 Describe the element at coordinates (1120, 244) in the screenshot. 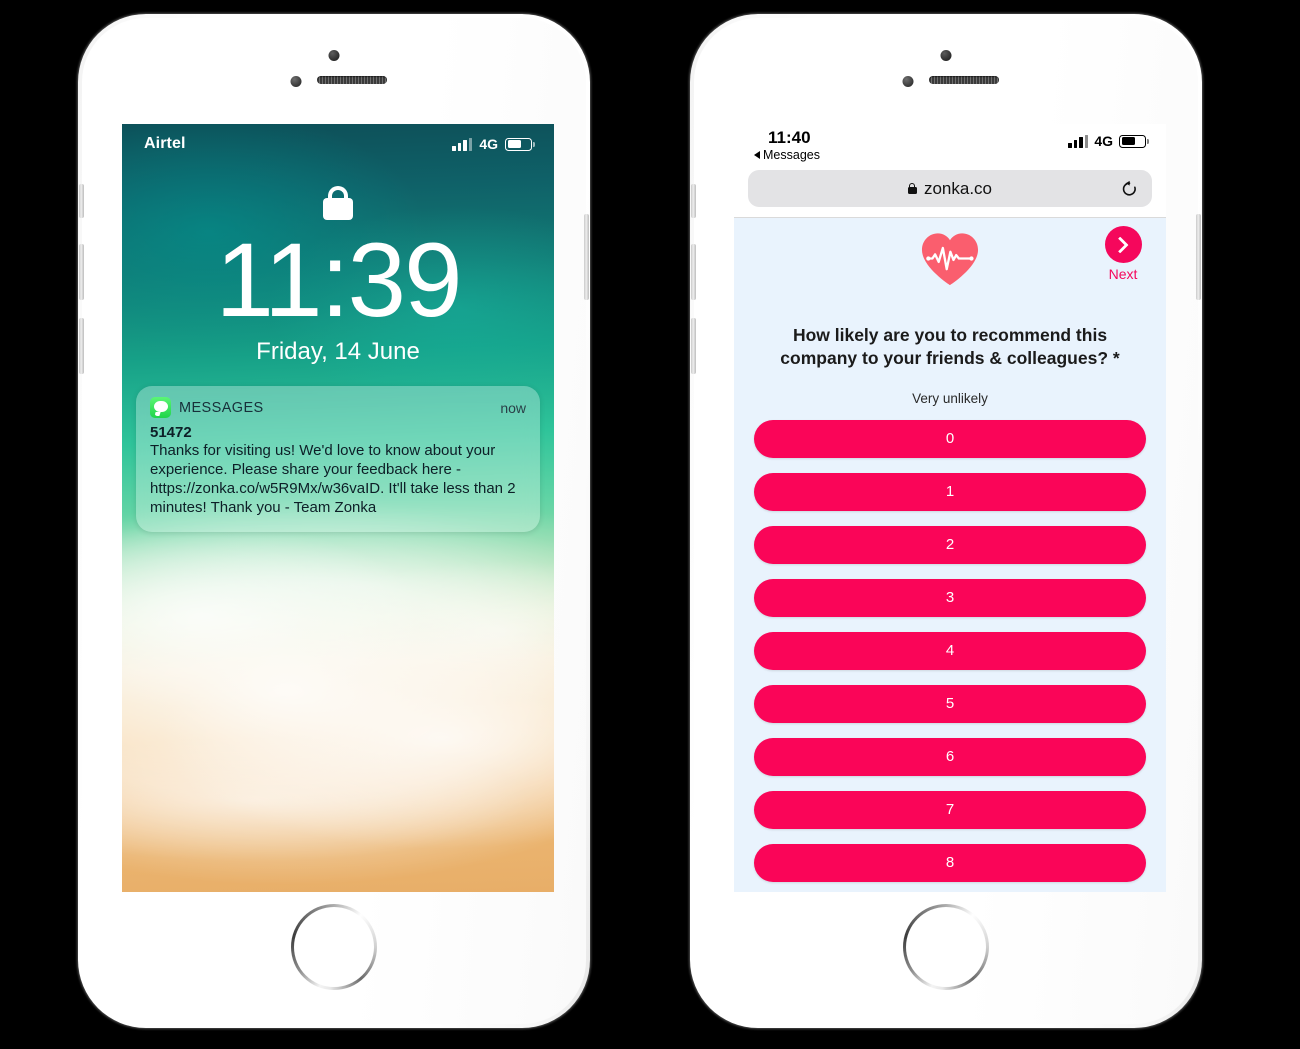

I see `chevron-right-icon` at that location.